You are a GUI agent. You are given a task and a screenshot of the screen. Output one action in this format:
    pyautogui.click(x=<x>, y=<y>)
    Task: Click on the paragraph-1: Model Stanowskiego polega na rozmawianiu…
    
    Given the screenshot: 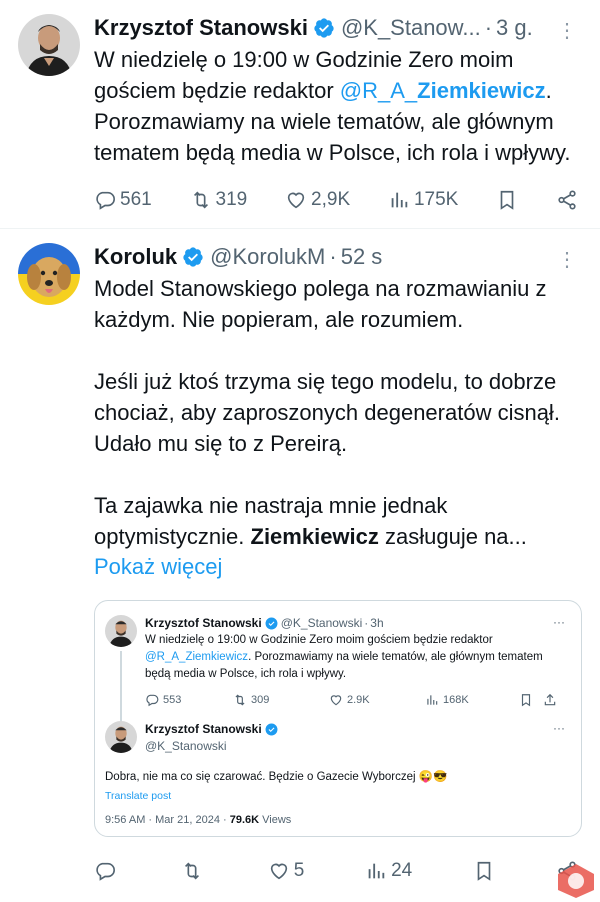 What is the action you would take?
    pyautogui.click(x=320, y=304)
    